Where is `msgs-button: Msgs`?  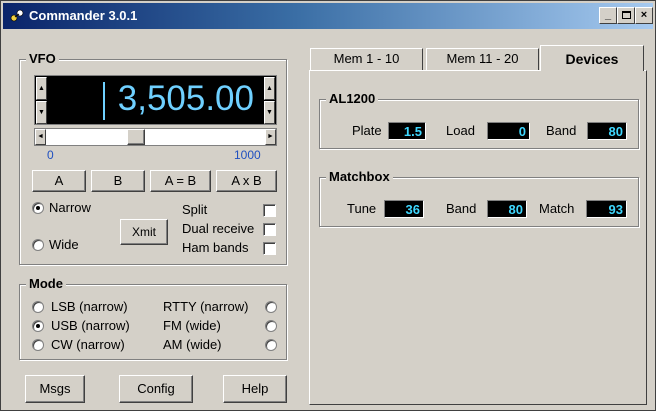 msgs-button: Msgs is located at coordinates (55, 389).